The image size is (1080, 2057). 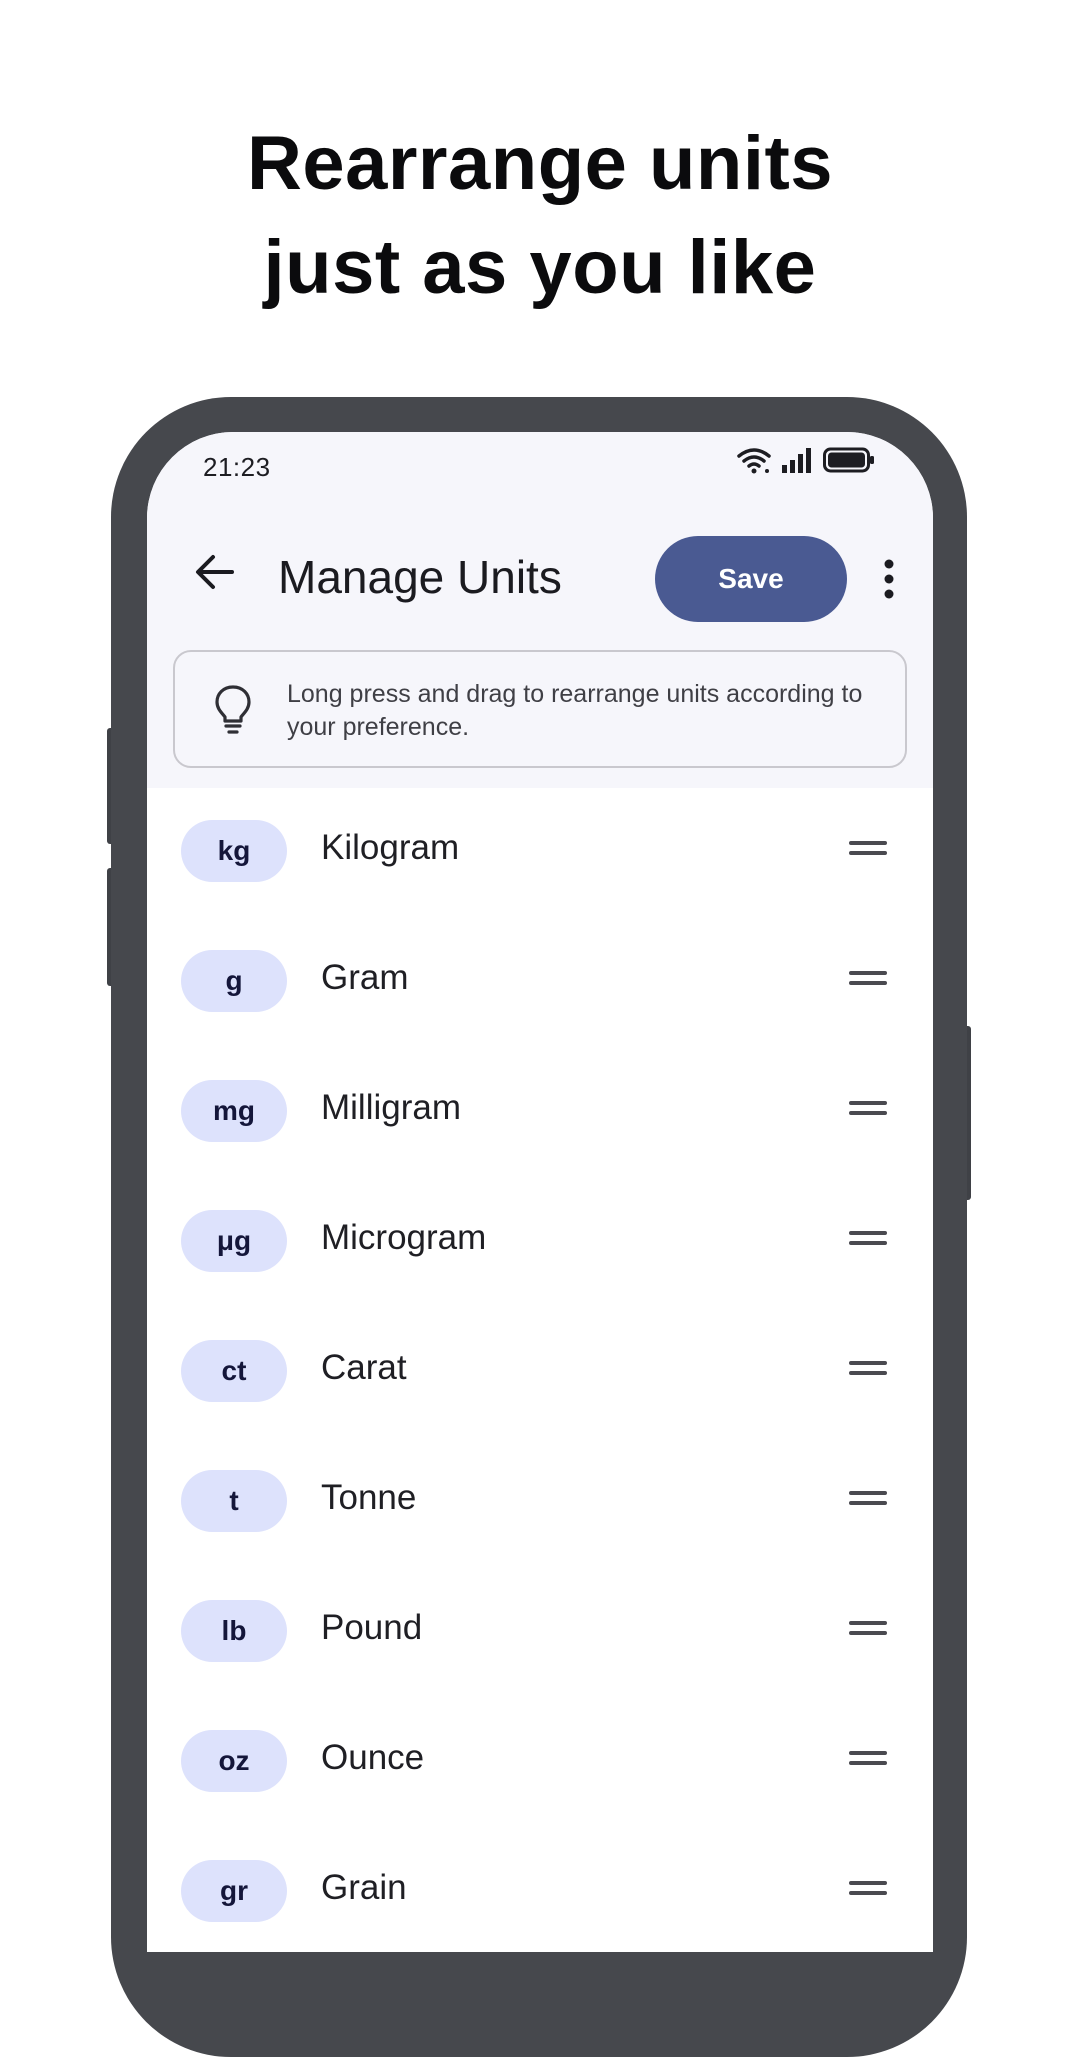 What do you see at coordinates (420, 577) in the screenshot?
I see `page-title: Manage Units` at bounding box center [420, 577].